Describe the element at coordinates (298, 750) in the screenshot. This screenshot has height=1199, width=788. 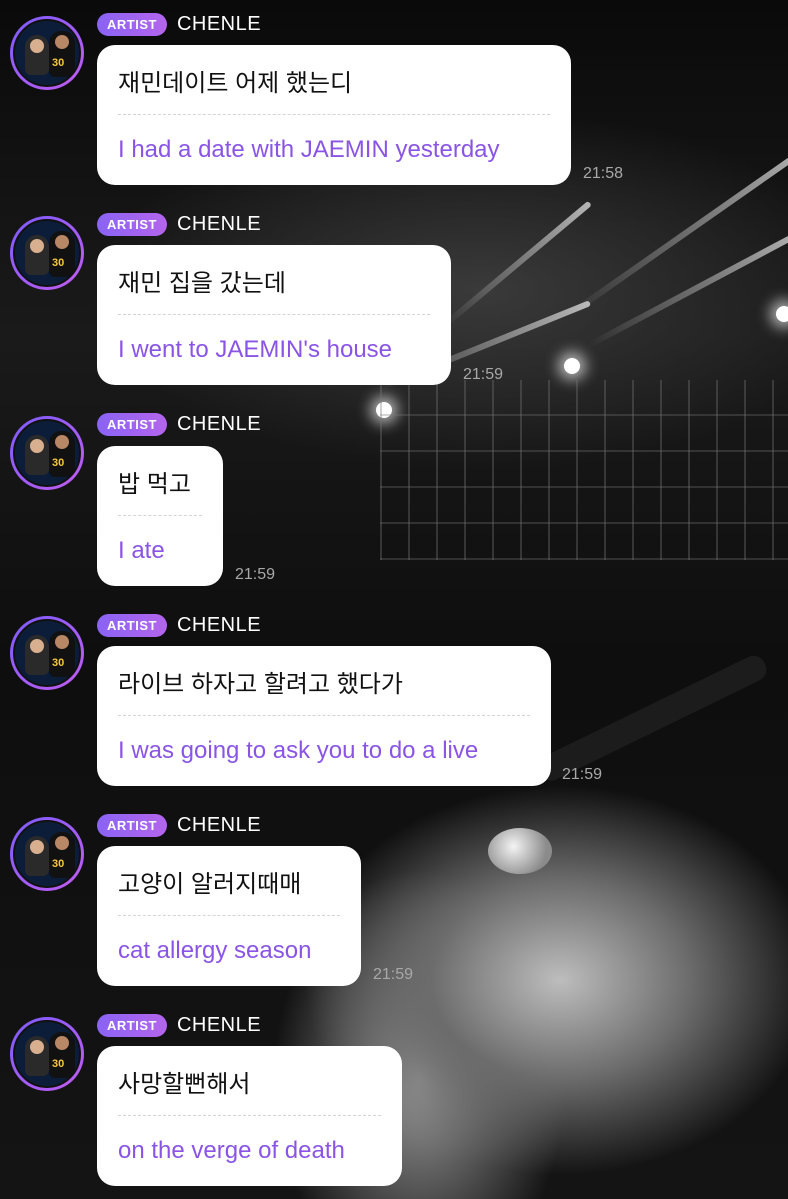
I see `translated-text: I was going to ask you to do a live` at that location.